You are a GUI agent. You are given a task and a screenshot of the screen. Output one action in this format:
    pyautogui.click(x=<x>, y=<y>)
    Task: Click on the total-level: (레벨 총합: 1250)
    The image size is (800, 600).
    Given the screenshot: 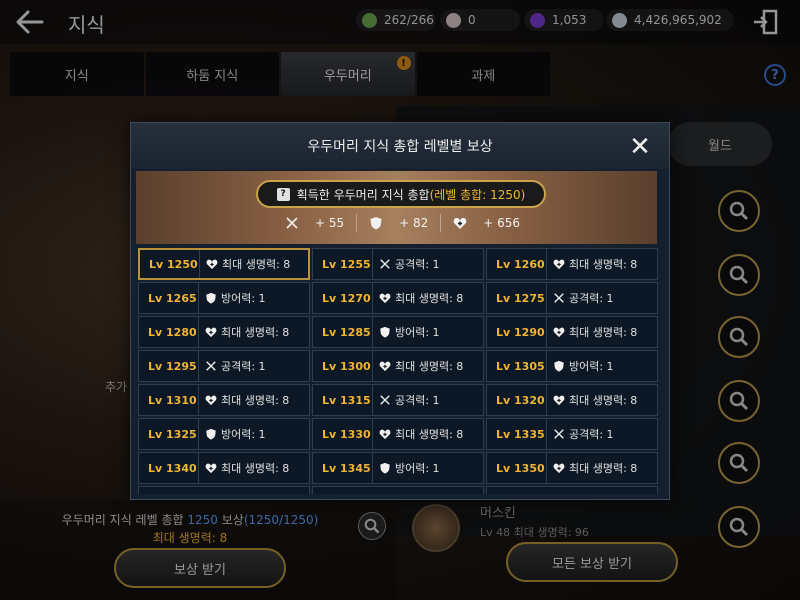 What is the action you would take?
    pyautogui.click(x=477, y=194)
    